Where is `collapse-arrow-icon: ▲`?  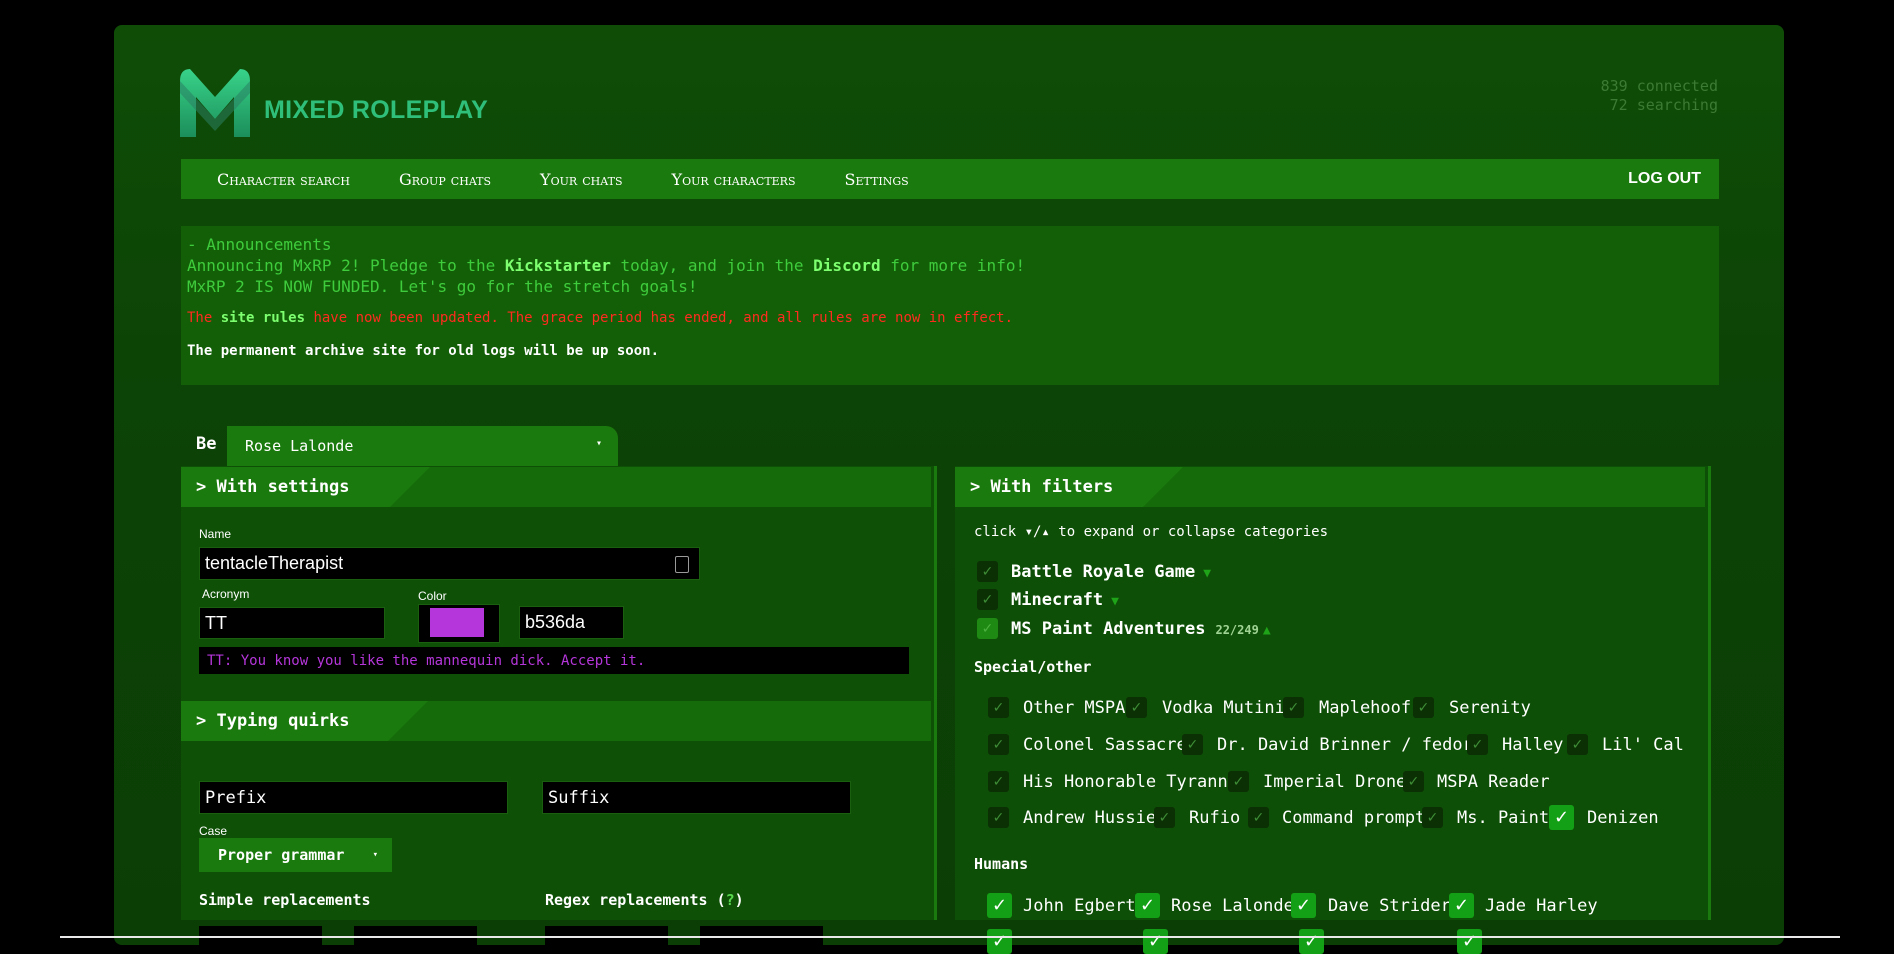
collapse-arrow-icon: ▲ is located at coordinates (1267, 630).